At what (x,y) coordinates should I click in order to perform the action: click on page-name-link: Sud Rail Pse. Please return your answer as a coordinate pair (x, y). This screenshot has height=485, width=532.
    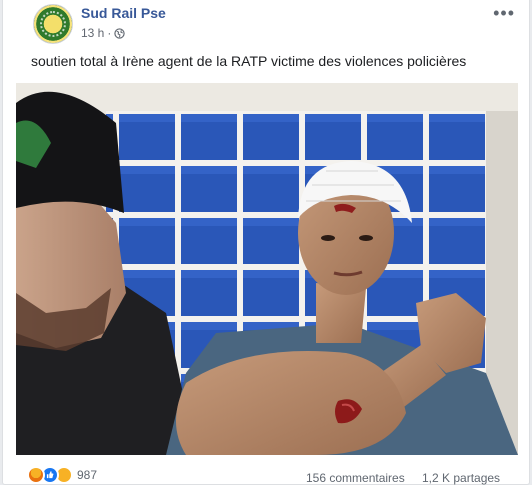
    Looking at the image, I should click on (123, 13).